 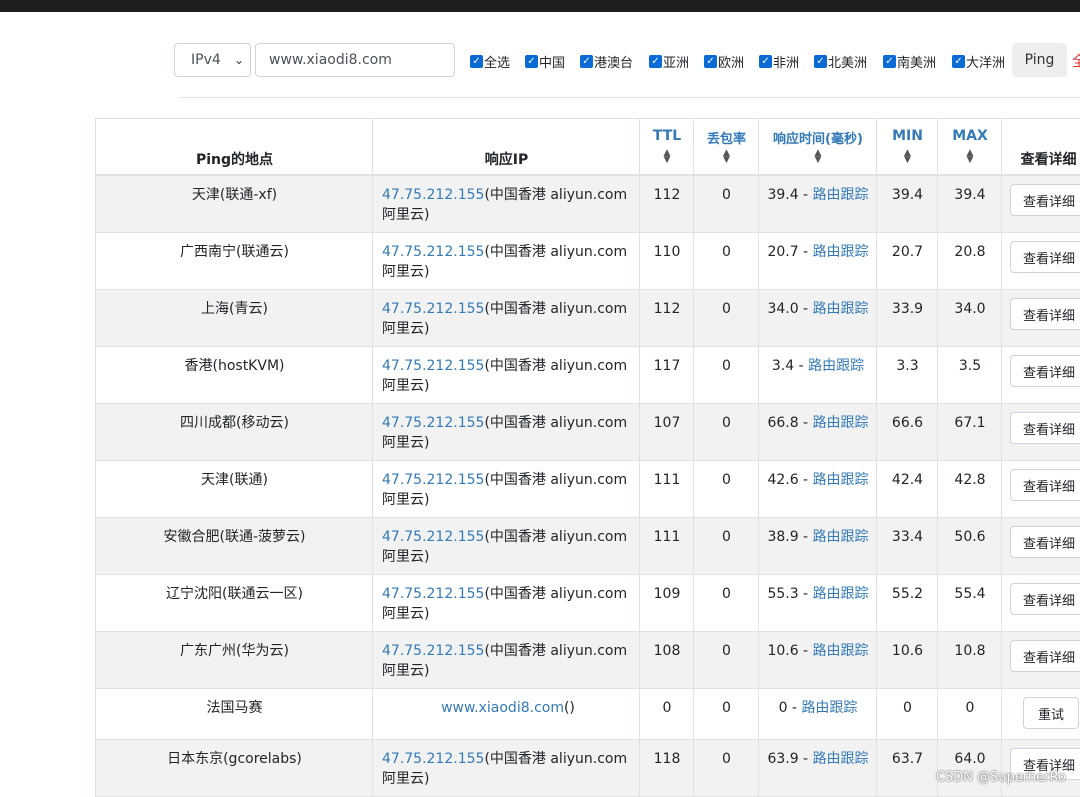 I want to click on region-checkbox-hk-mo-tw: ✓ 港澳台, so click(x=606, y=61).